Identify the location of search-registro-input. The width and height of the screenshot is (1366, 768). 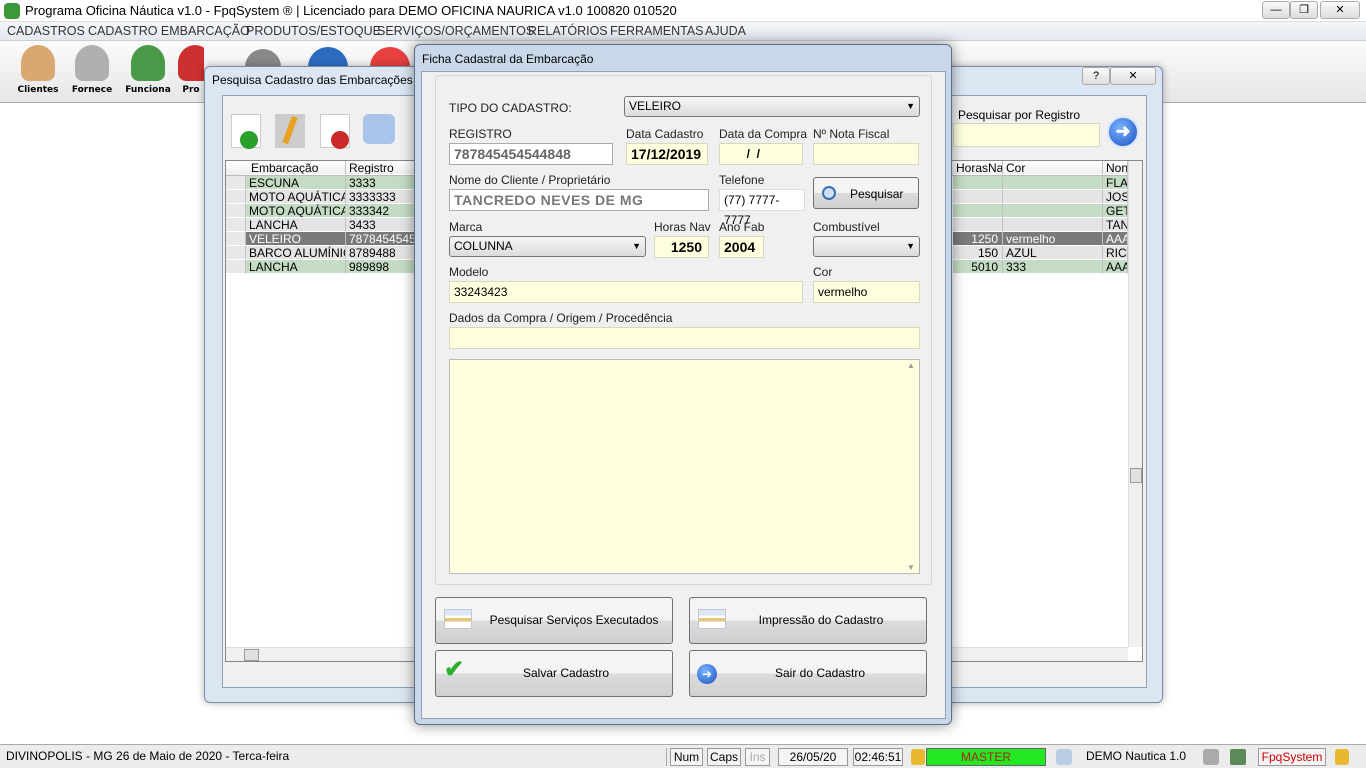
(1026, 135).